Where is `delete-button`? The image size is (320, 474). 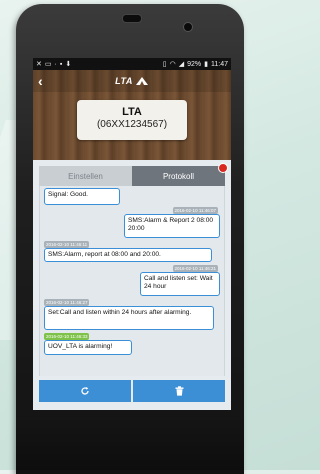 delete-button is located at coordinates (179, 391).